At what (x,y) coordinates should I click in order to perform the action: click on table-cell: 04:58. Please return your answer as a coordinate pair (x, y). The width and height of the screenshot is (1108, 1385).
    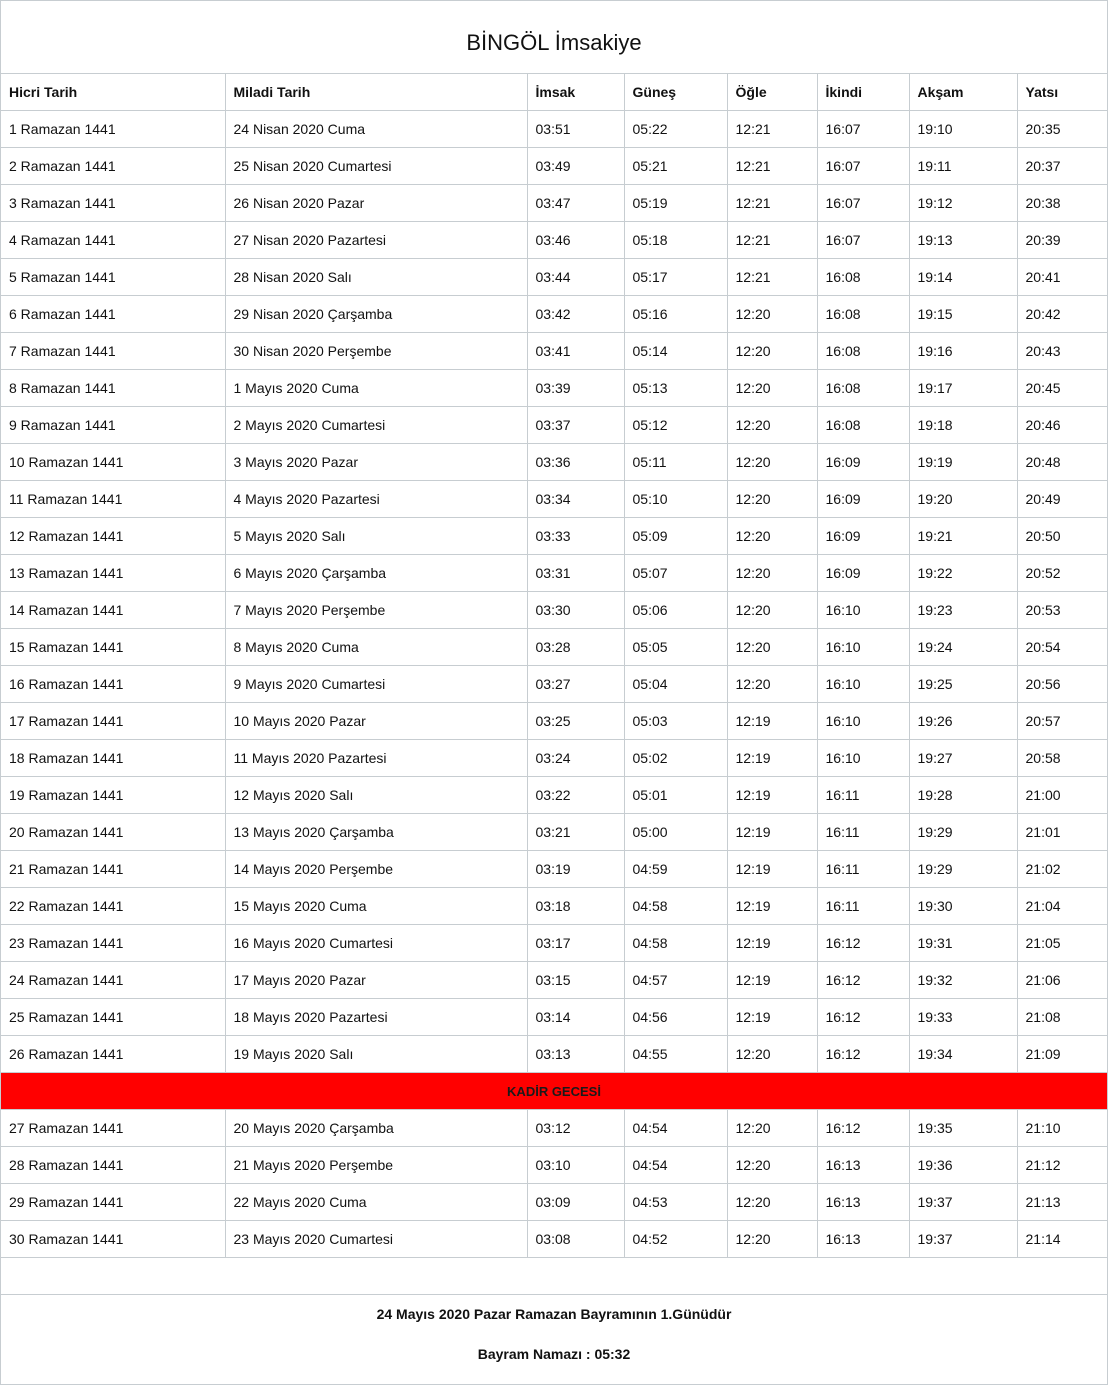
    Looking at the image, I should click on (676, 943).